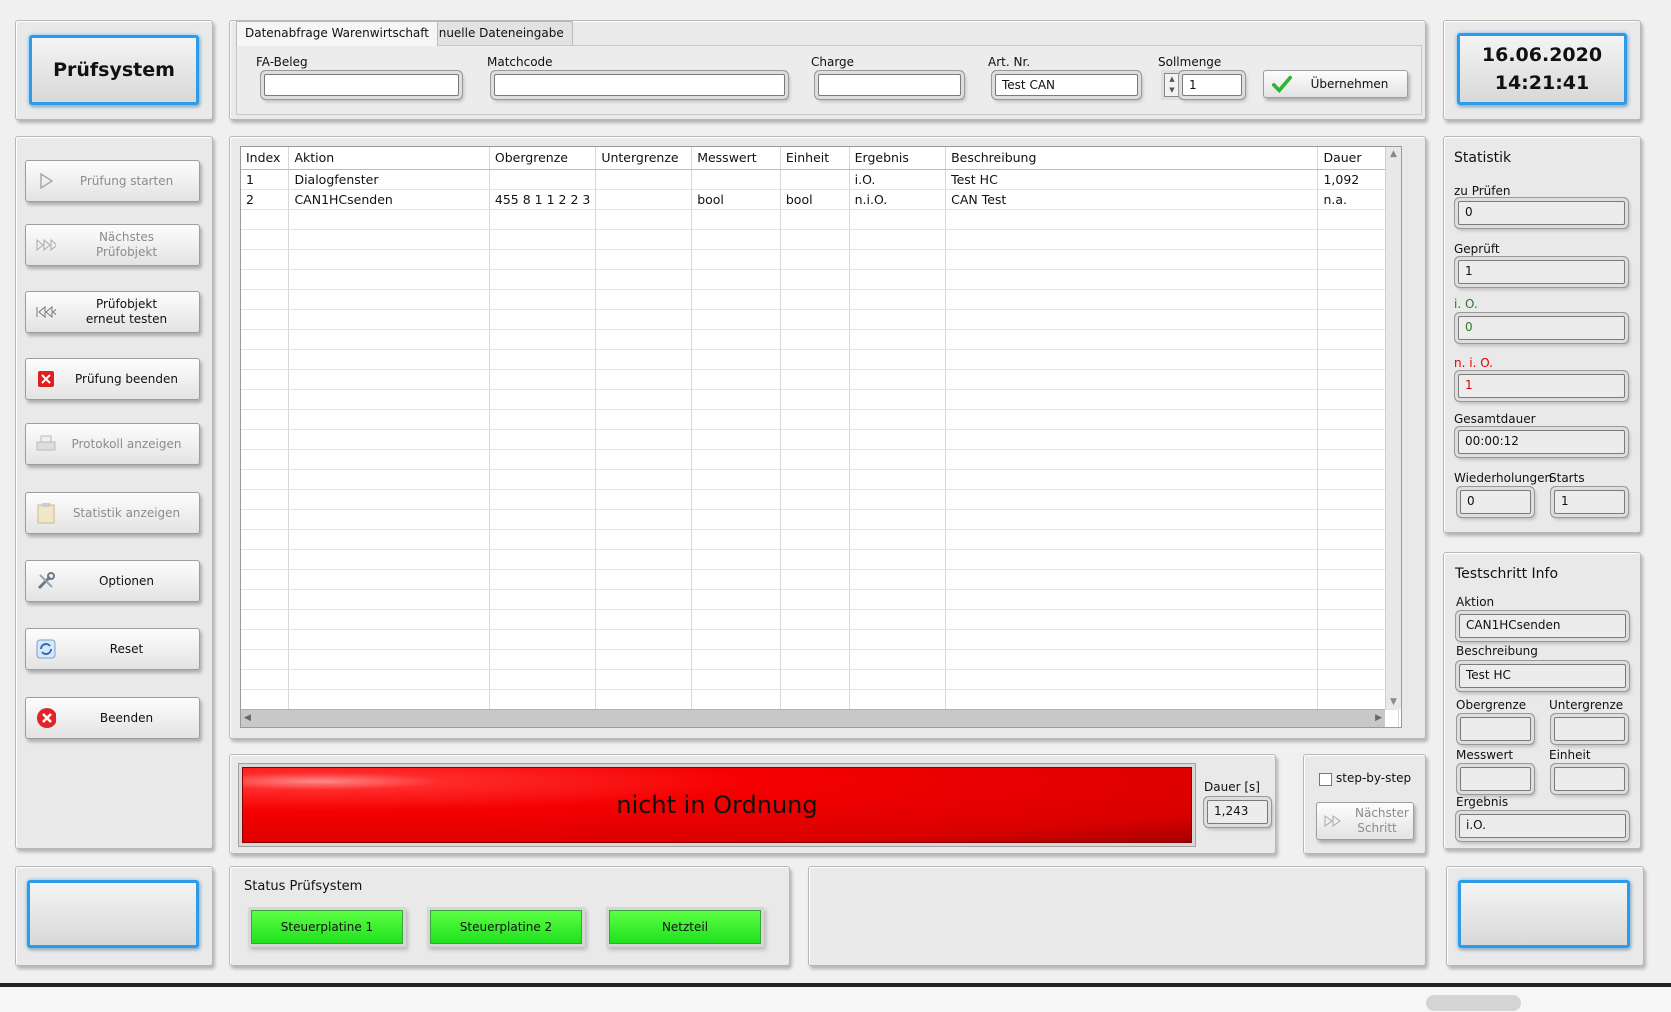 This screenshot has height=1012, width=1671. Describe the element at coordinates (898, 199) in the screenshot. I see `table-cell: n.i.O.` at that location.